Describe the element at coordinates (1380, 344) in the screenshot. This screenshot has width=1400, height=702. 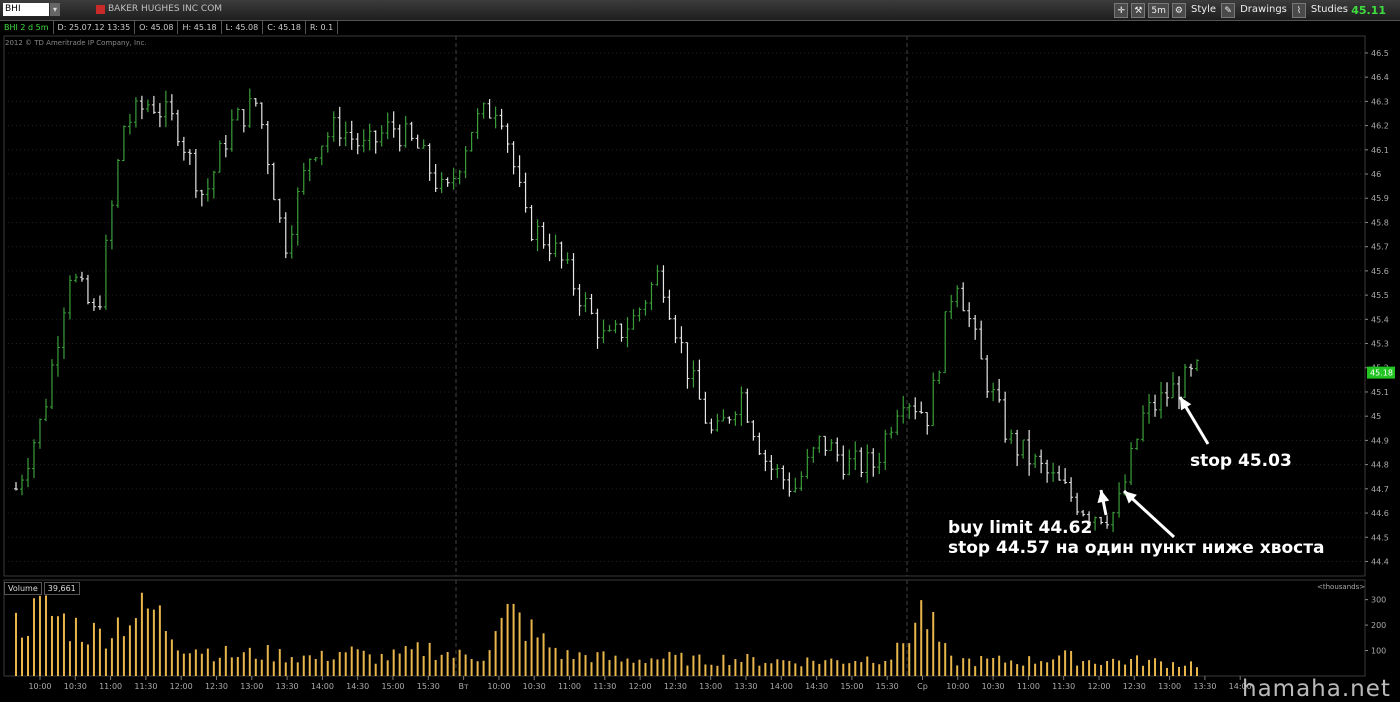
I see `y-tick-label: 45.3` at that location.